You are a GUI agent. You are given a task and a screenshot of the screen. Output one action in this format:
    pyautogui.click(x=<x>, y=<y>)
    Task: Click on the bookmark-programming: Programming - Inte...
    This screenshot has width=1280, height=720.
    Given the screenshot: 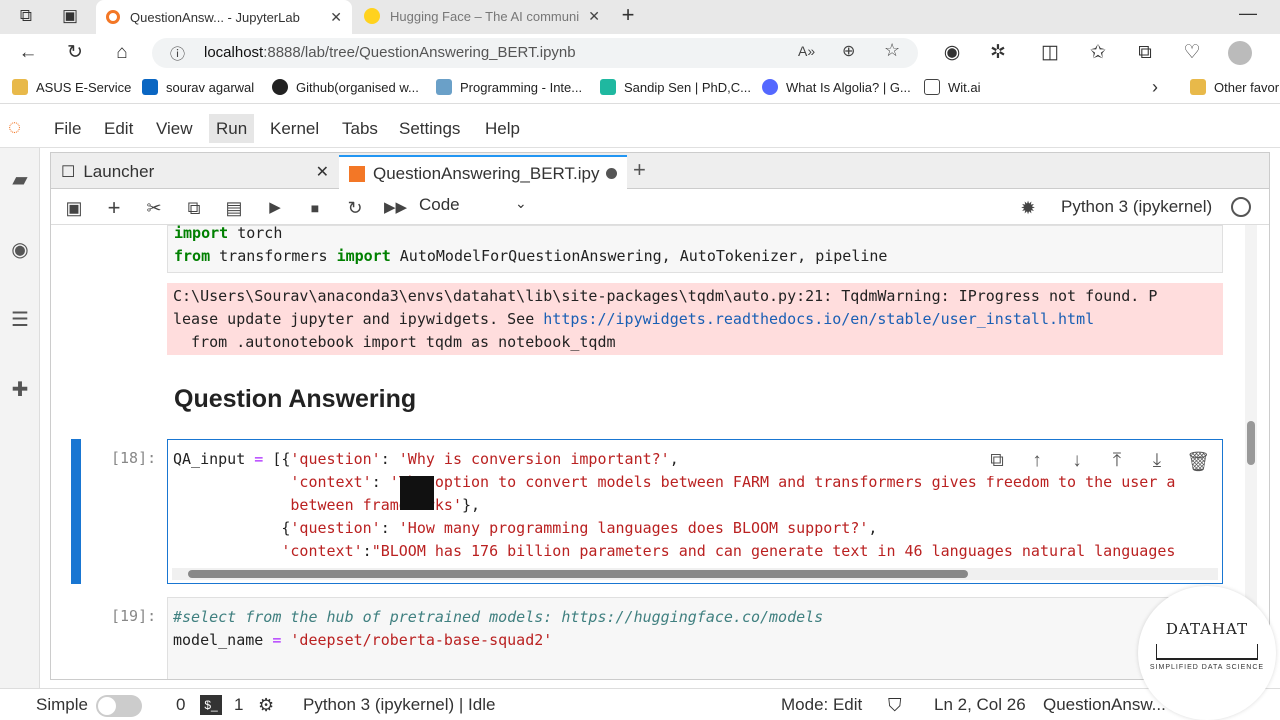 What is the action you would take?
    pyautogui.click(x=509, y=87)
    